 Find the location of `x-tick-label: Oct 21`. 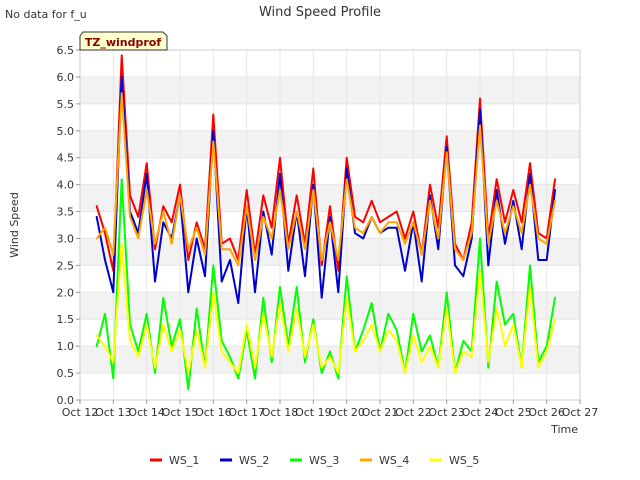

x-tick-label: Oct 21 is located at coordinates (380, 412).